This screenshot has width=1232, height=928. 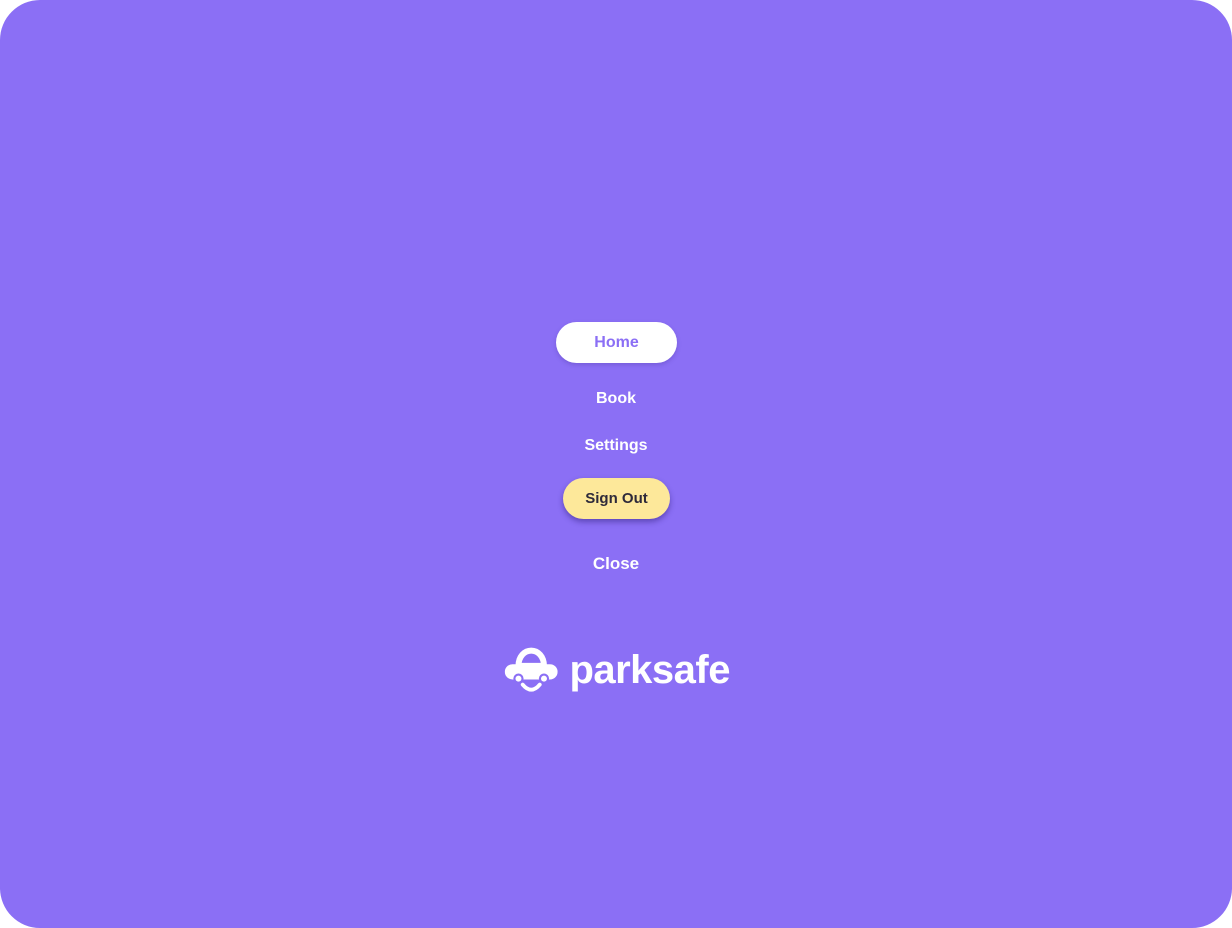 I want to click on settings-label: Settings, so click(x=616, y=445).